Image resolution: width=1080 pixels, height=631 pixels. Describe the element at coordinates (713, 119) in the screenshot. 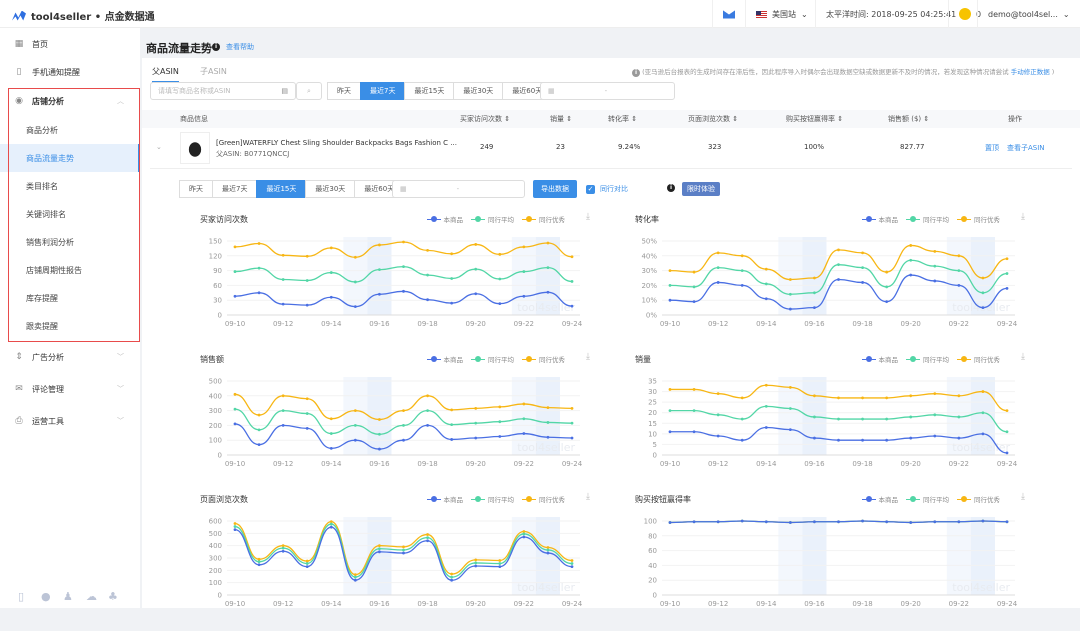

I see `col-pageviews: 页面浏览次数 ⇕` at that location.